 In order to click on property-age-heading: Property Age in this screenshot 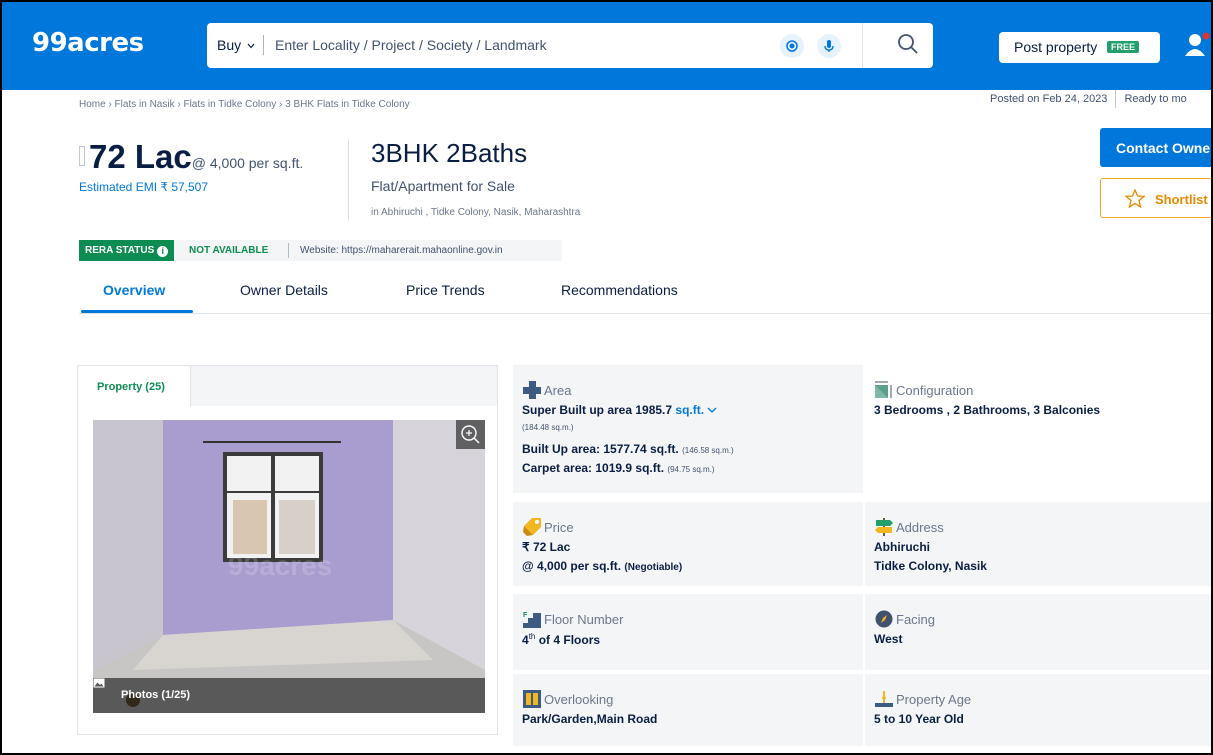, I will do `click(934, 699)`.